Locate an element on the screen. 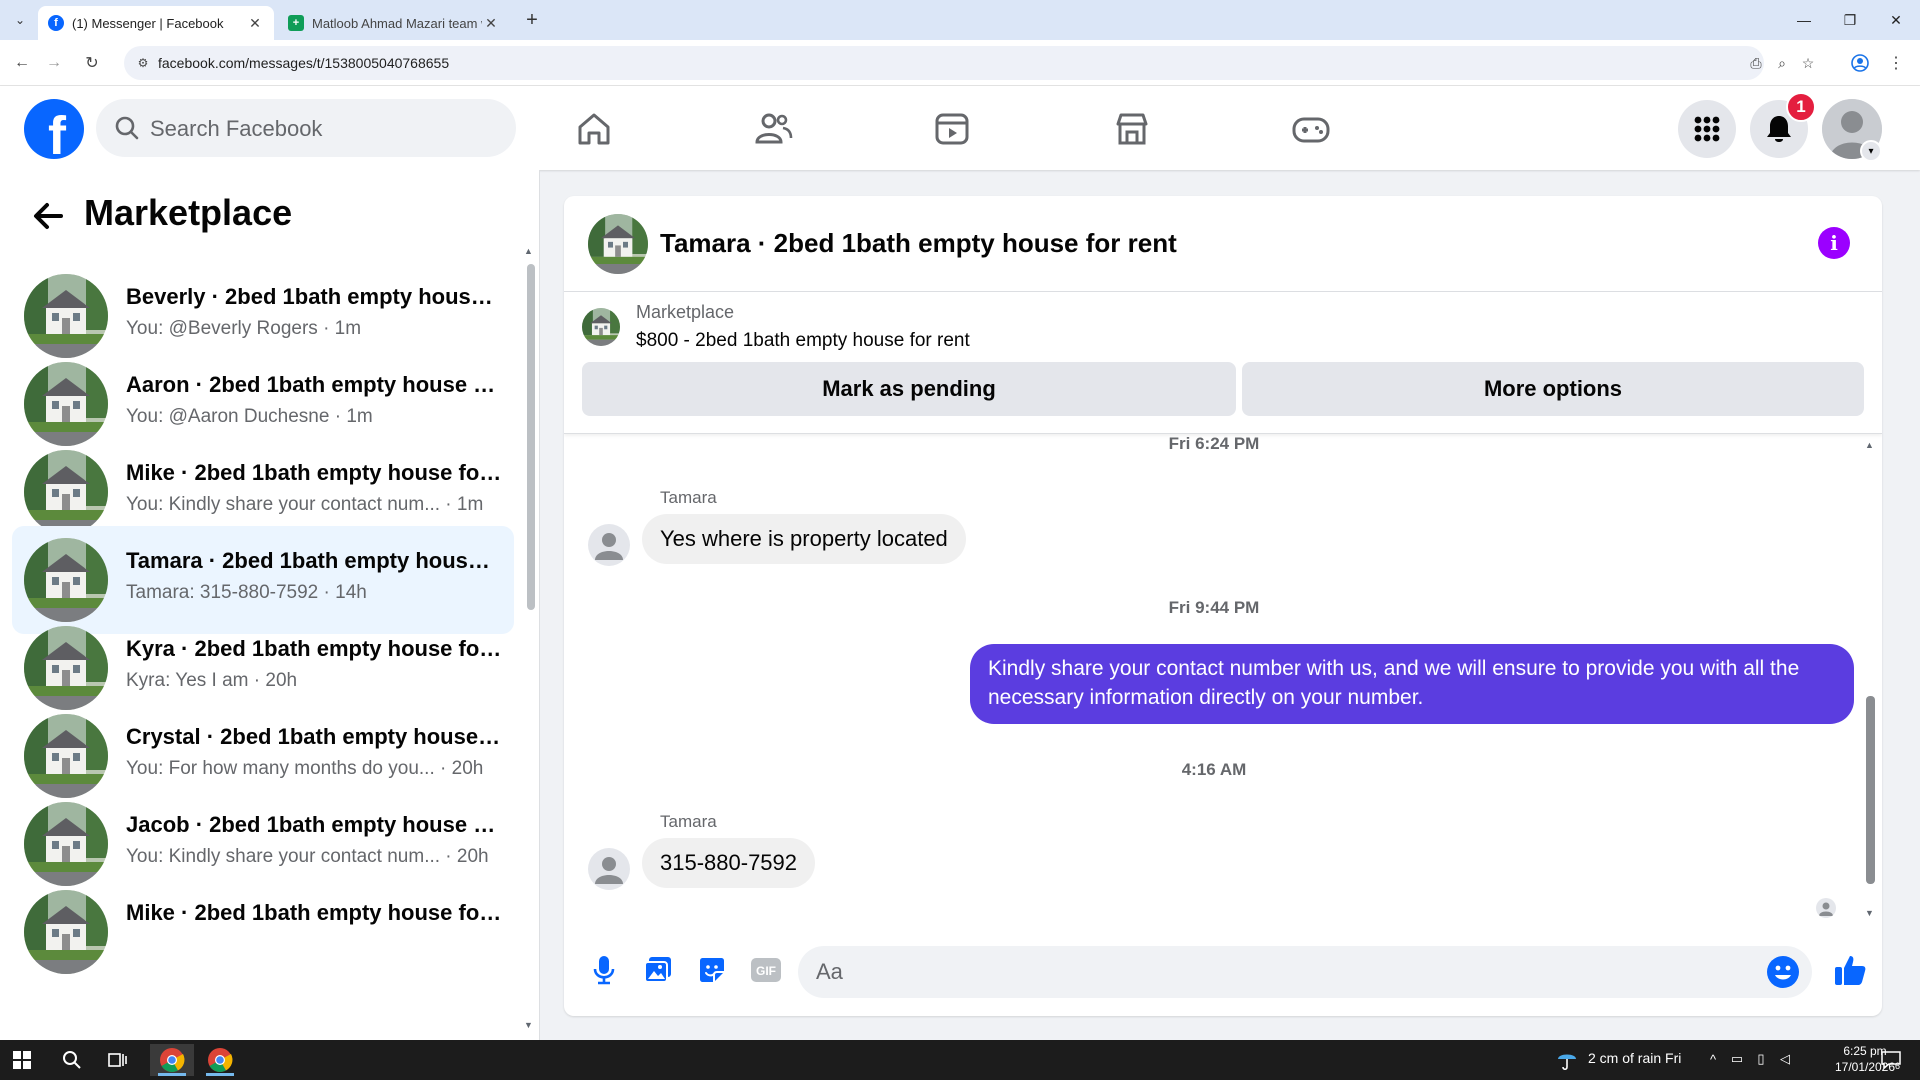  chevron-down-icon: ▾ is located at coordinates (1871, 151).